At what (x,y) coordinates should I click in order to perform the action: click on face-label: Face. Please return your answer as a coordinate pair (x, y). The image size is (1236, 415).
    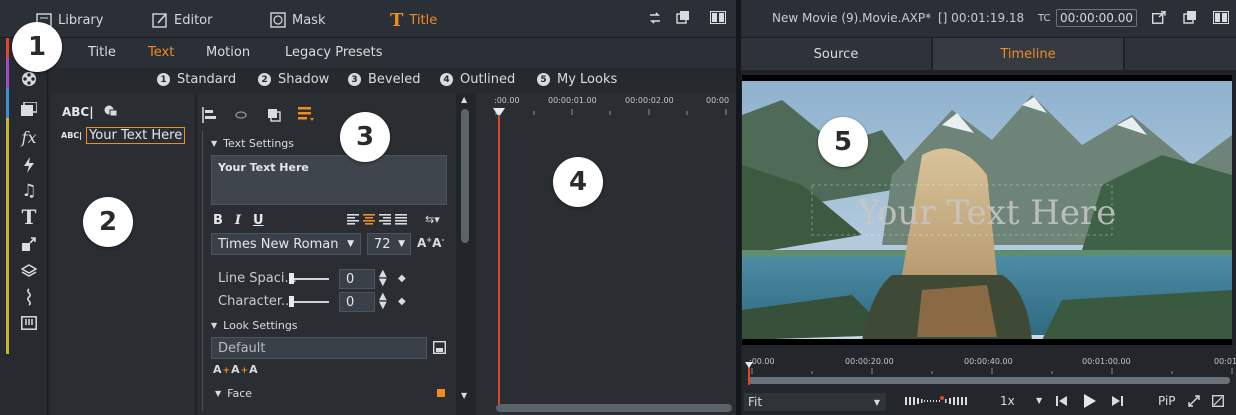
    Looking at the image, I should click on (240, 393).